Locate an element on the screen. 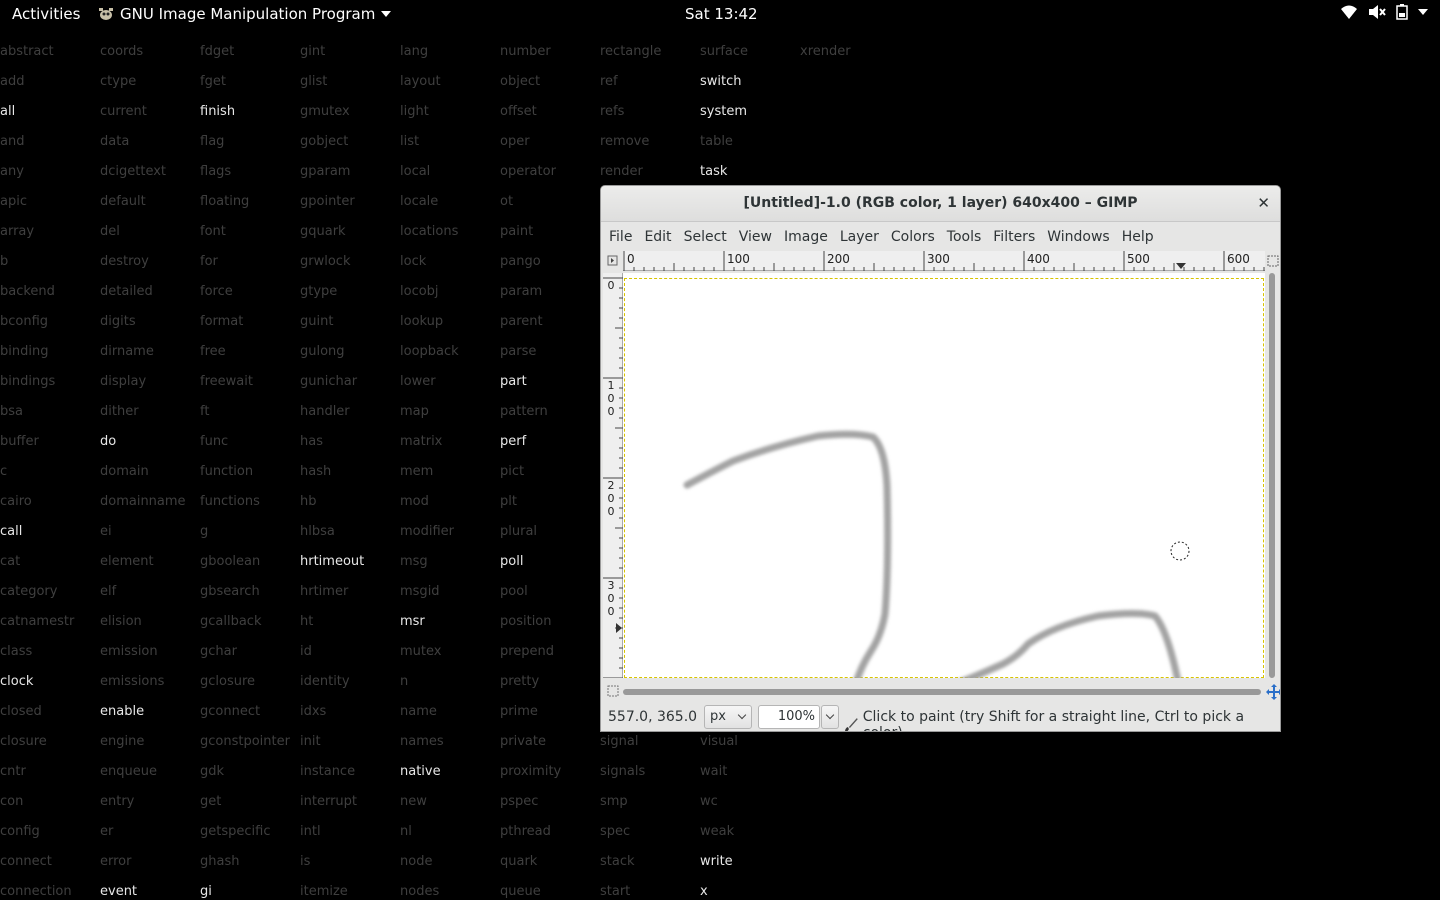 Image resolution: width=1440 pixels, height=900 pixels. activities-button: Activities is located at coordinates (46, 14).